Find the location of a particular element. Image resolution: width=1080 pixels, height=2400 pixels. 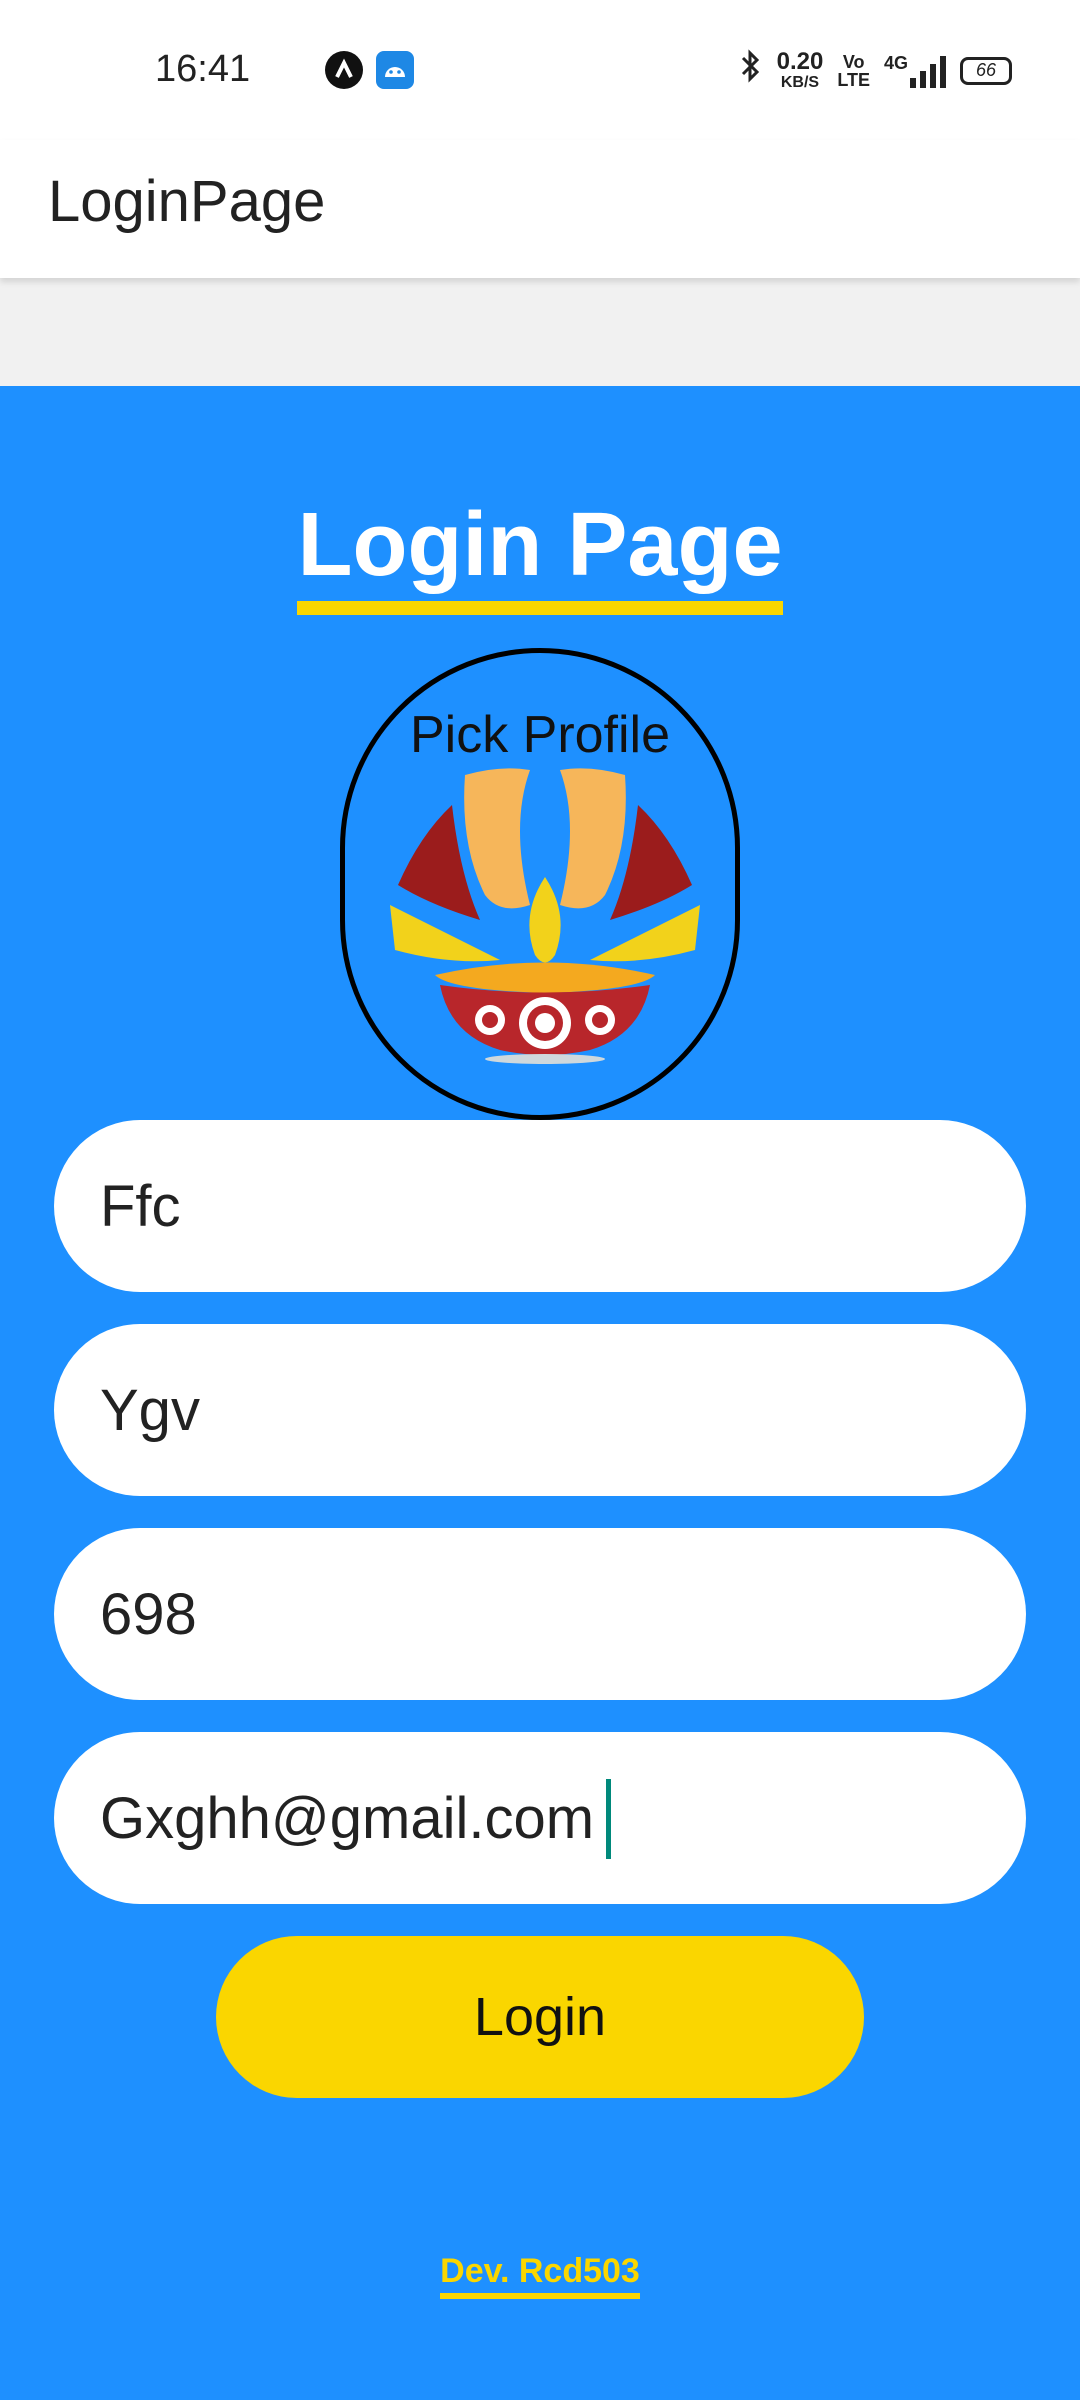

email-input is located at coordinates (540, 1818).